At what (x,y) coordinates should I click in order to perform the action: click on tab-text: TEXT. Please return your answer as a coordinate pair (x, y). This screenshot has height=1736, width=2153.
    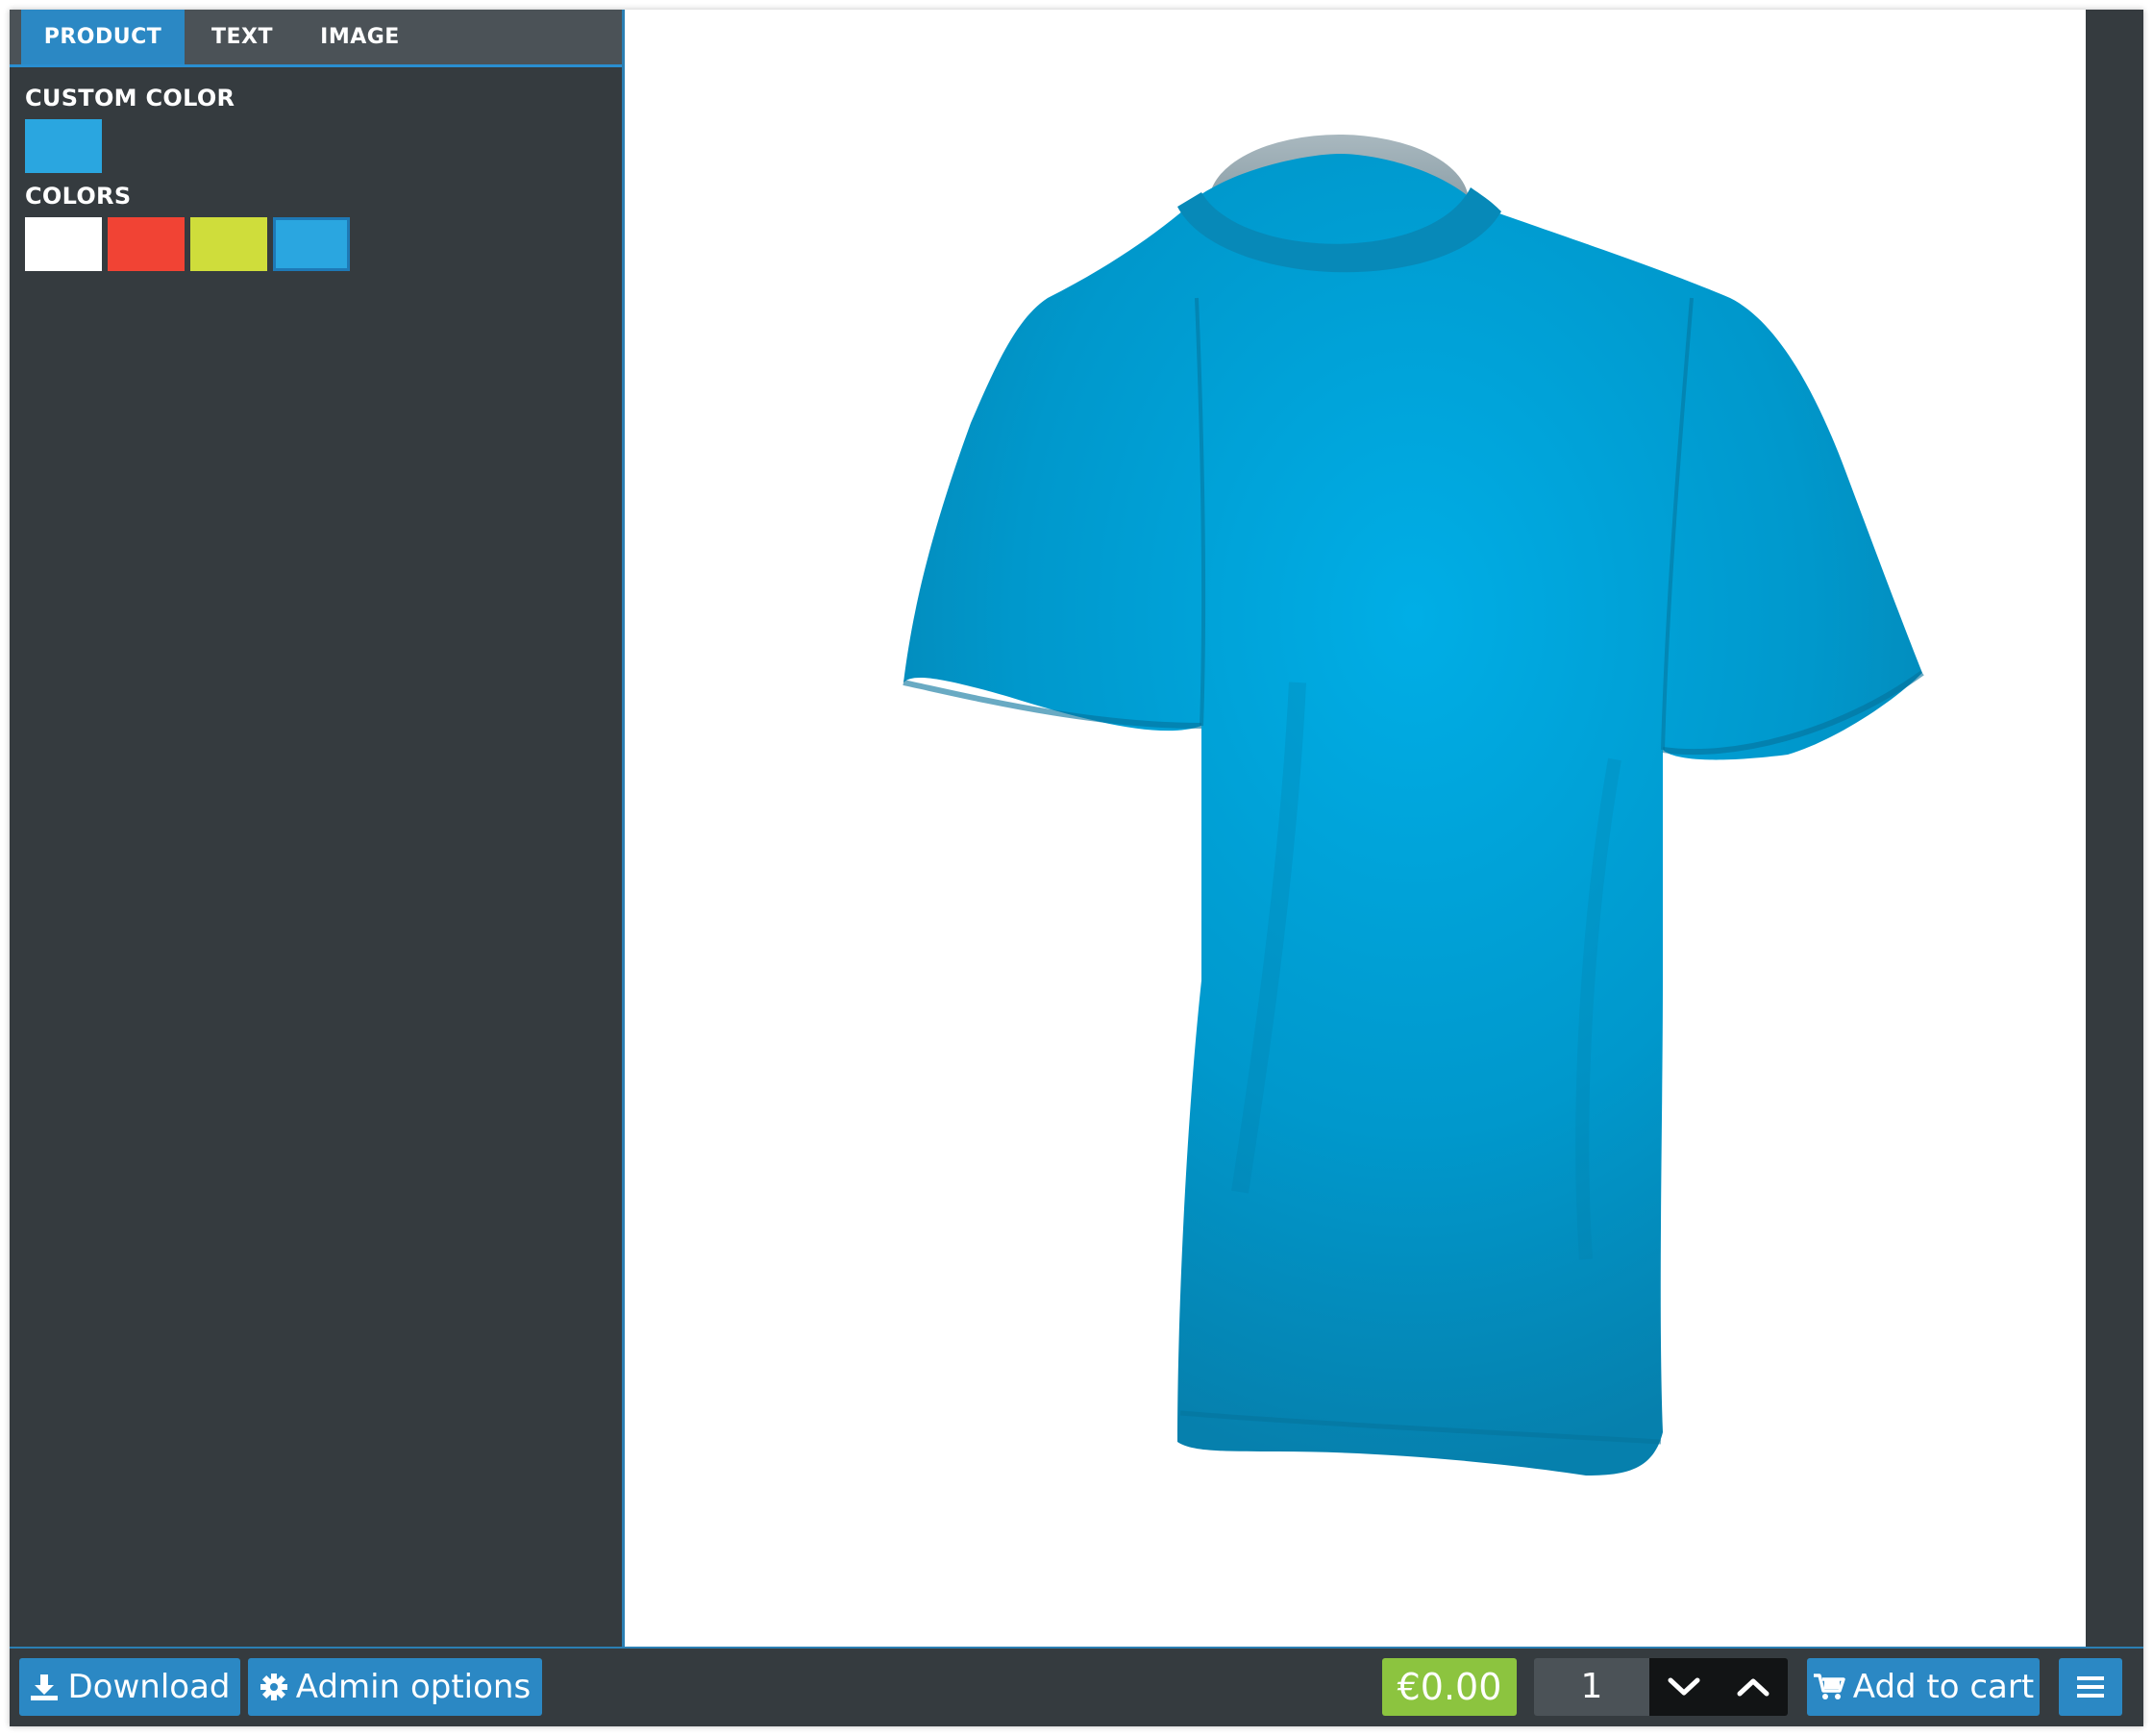
    Looking at the image, I should click on (242, 37).